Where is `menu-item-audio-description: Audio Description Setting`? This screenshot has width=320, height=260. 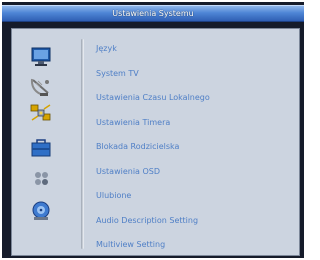 menu-item-audio-description: Audio Description Setting is located at coordinates (153, 221).